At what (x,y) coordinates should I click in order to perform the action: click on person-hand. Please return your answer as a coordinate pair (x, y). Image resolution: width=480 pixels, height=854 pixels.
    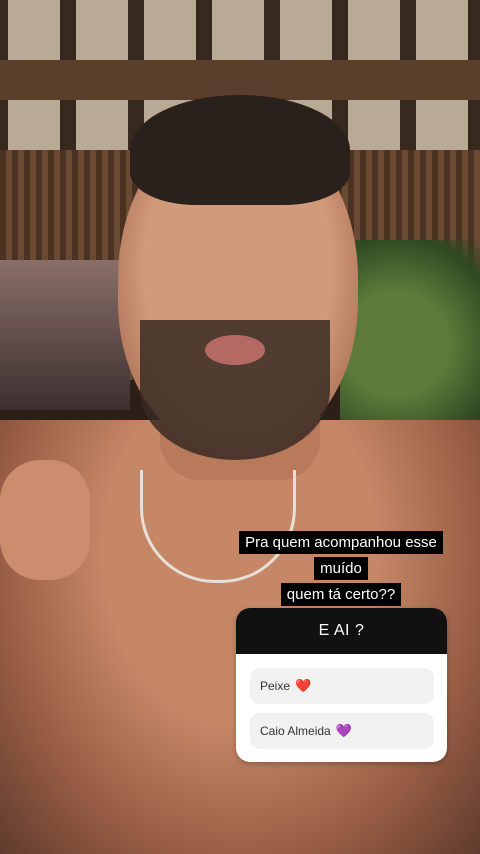
    Looking at the image, I should click on (45, 520).